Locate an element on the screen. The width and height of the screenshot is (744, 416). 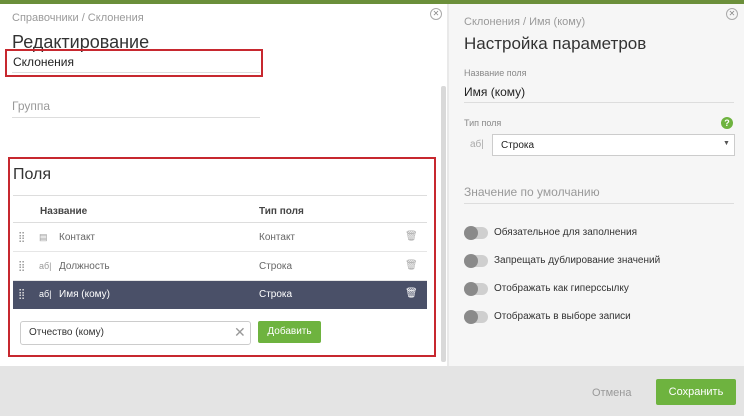
hyperlink-label: Отображать как гиперссылку is located at coordinates (561, 288).